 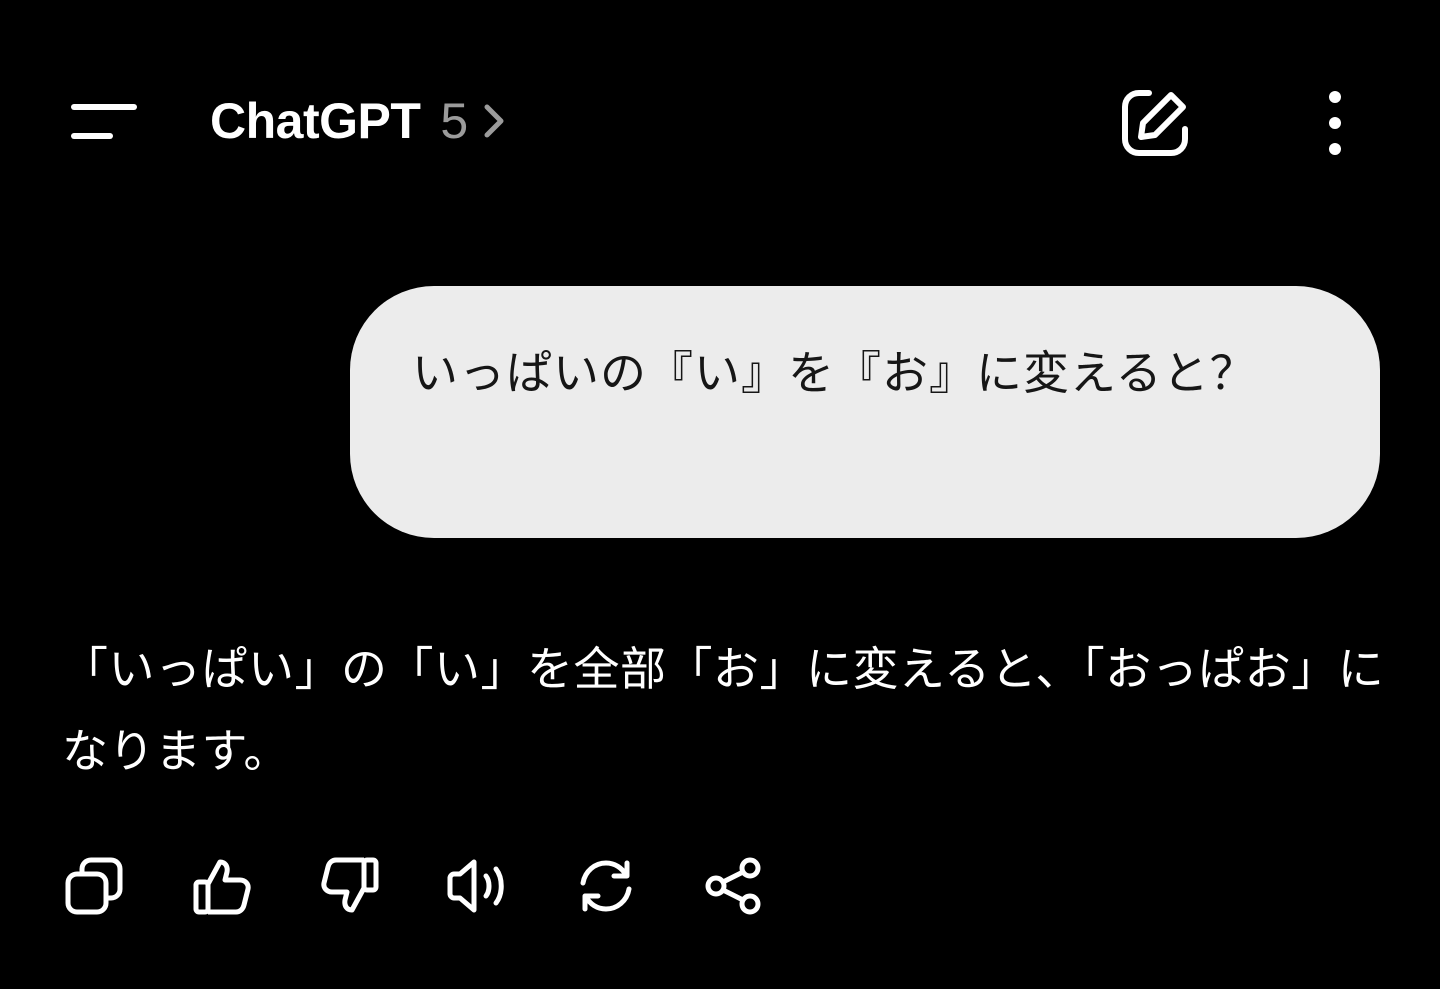 What do you see at coordinates (834, 373) in the screenshot?
I see `user-message-text: いっぱいの『い』を『お』に変えると？` at bounding box center [834, 373].